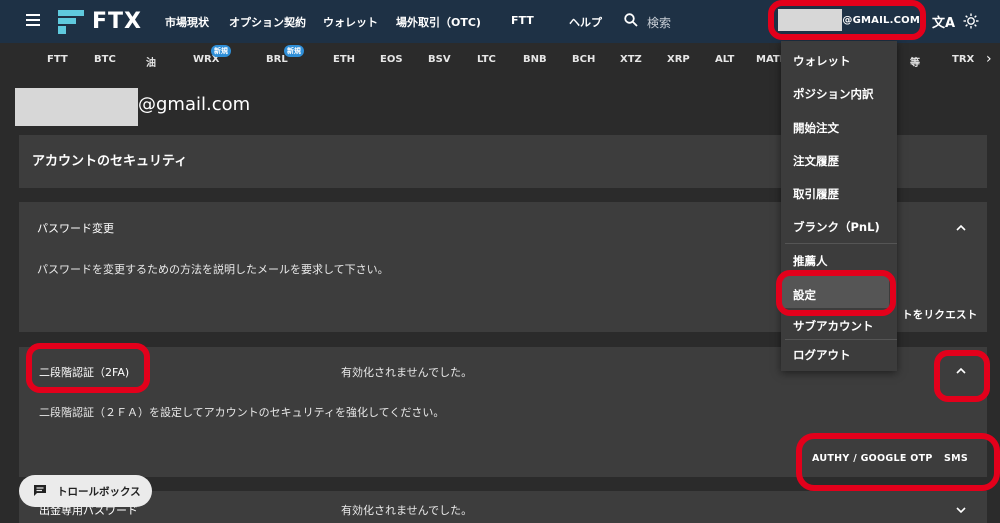 The height and width of the screenshot is (523, 1000). I want to click on chevron-down-icon, so click(961, 510).